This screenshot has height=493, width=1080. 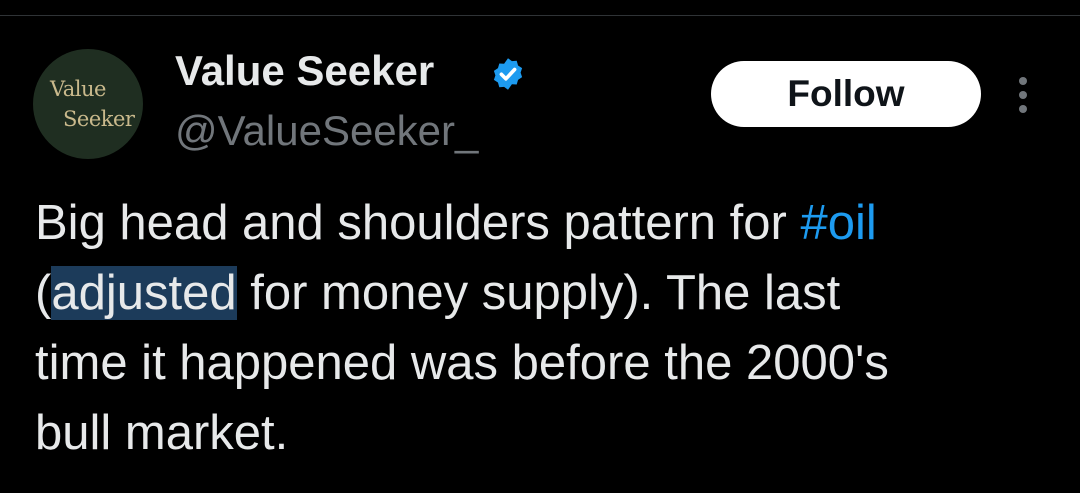 What do you see at coordinates (540, 15) in the screenshot?
I see `top-divider` at bounding box center [540, 15].